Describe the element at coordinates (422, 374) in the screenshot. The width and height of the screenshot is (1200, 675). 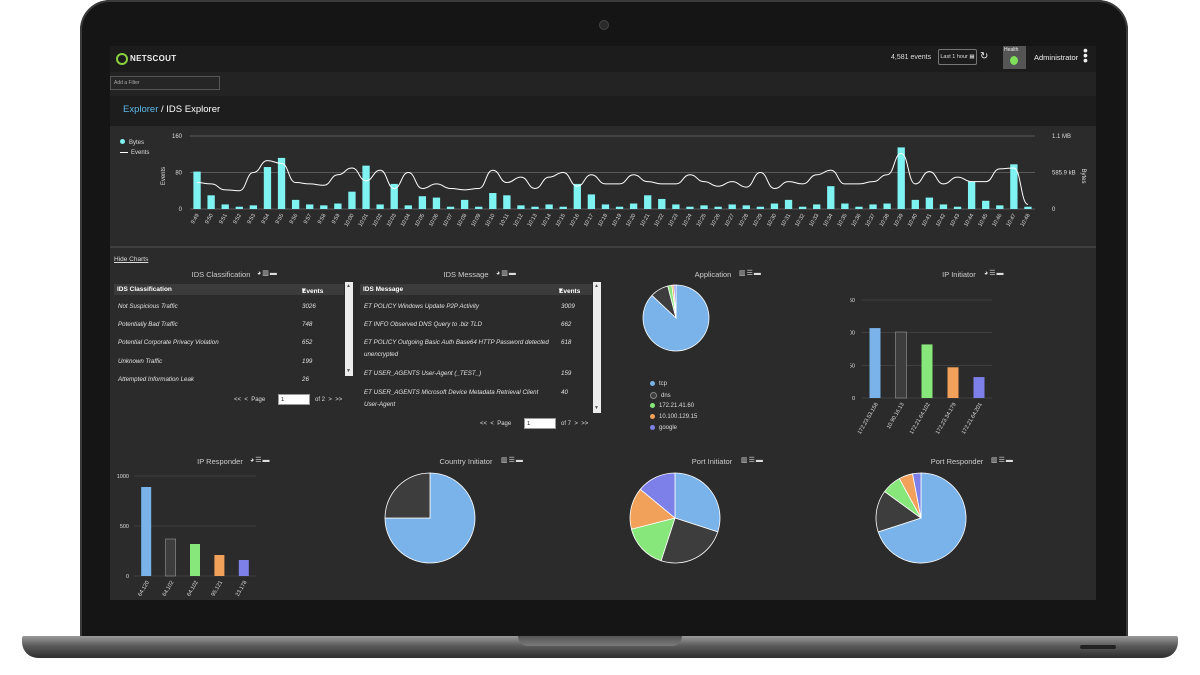
I see `table-cell: ET USER_AGENTS User-Agent (_TEST_)` at that location.